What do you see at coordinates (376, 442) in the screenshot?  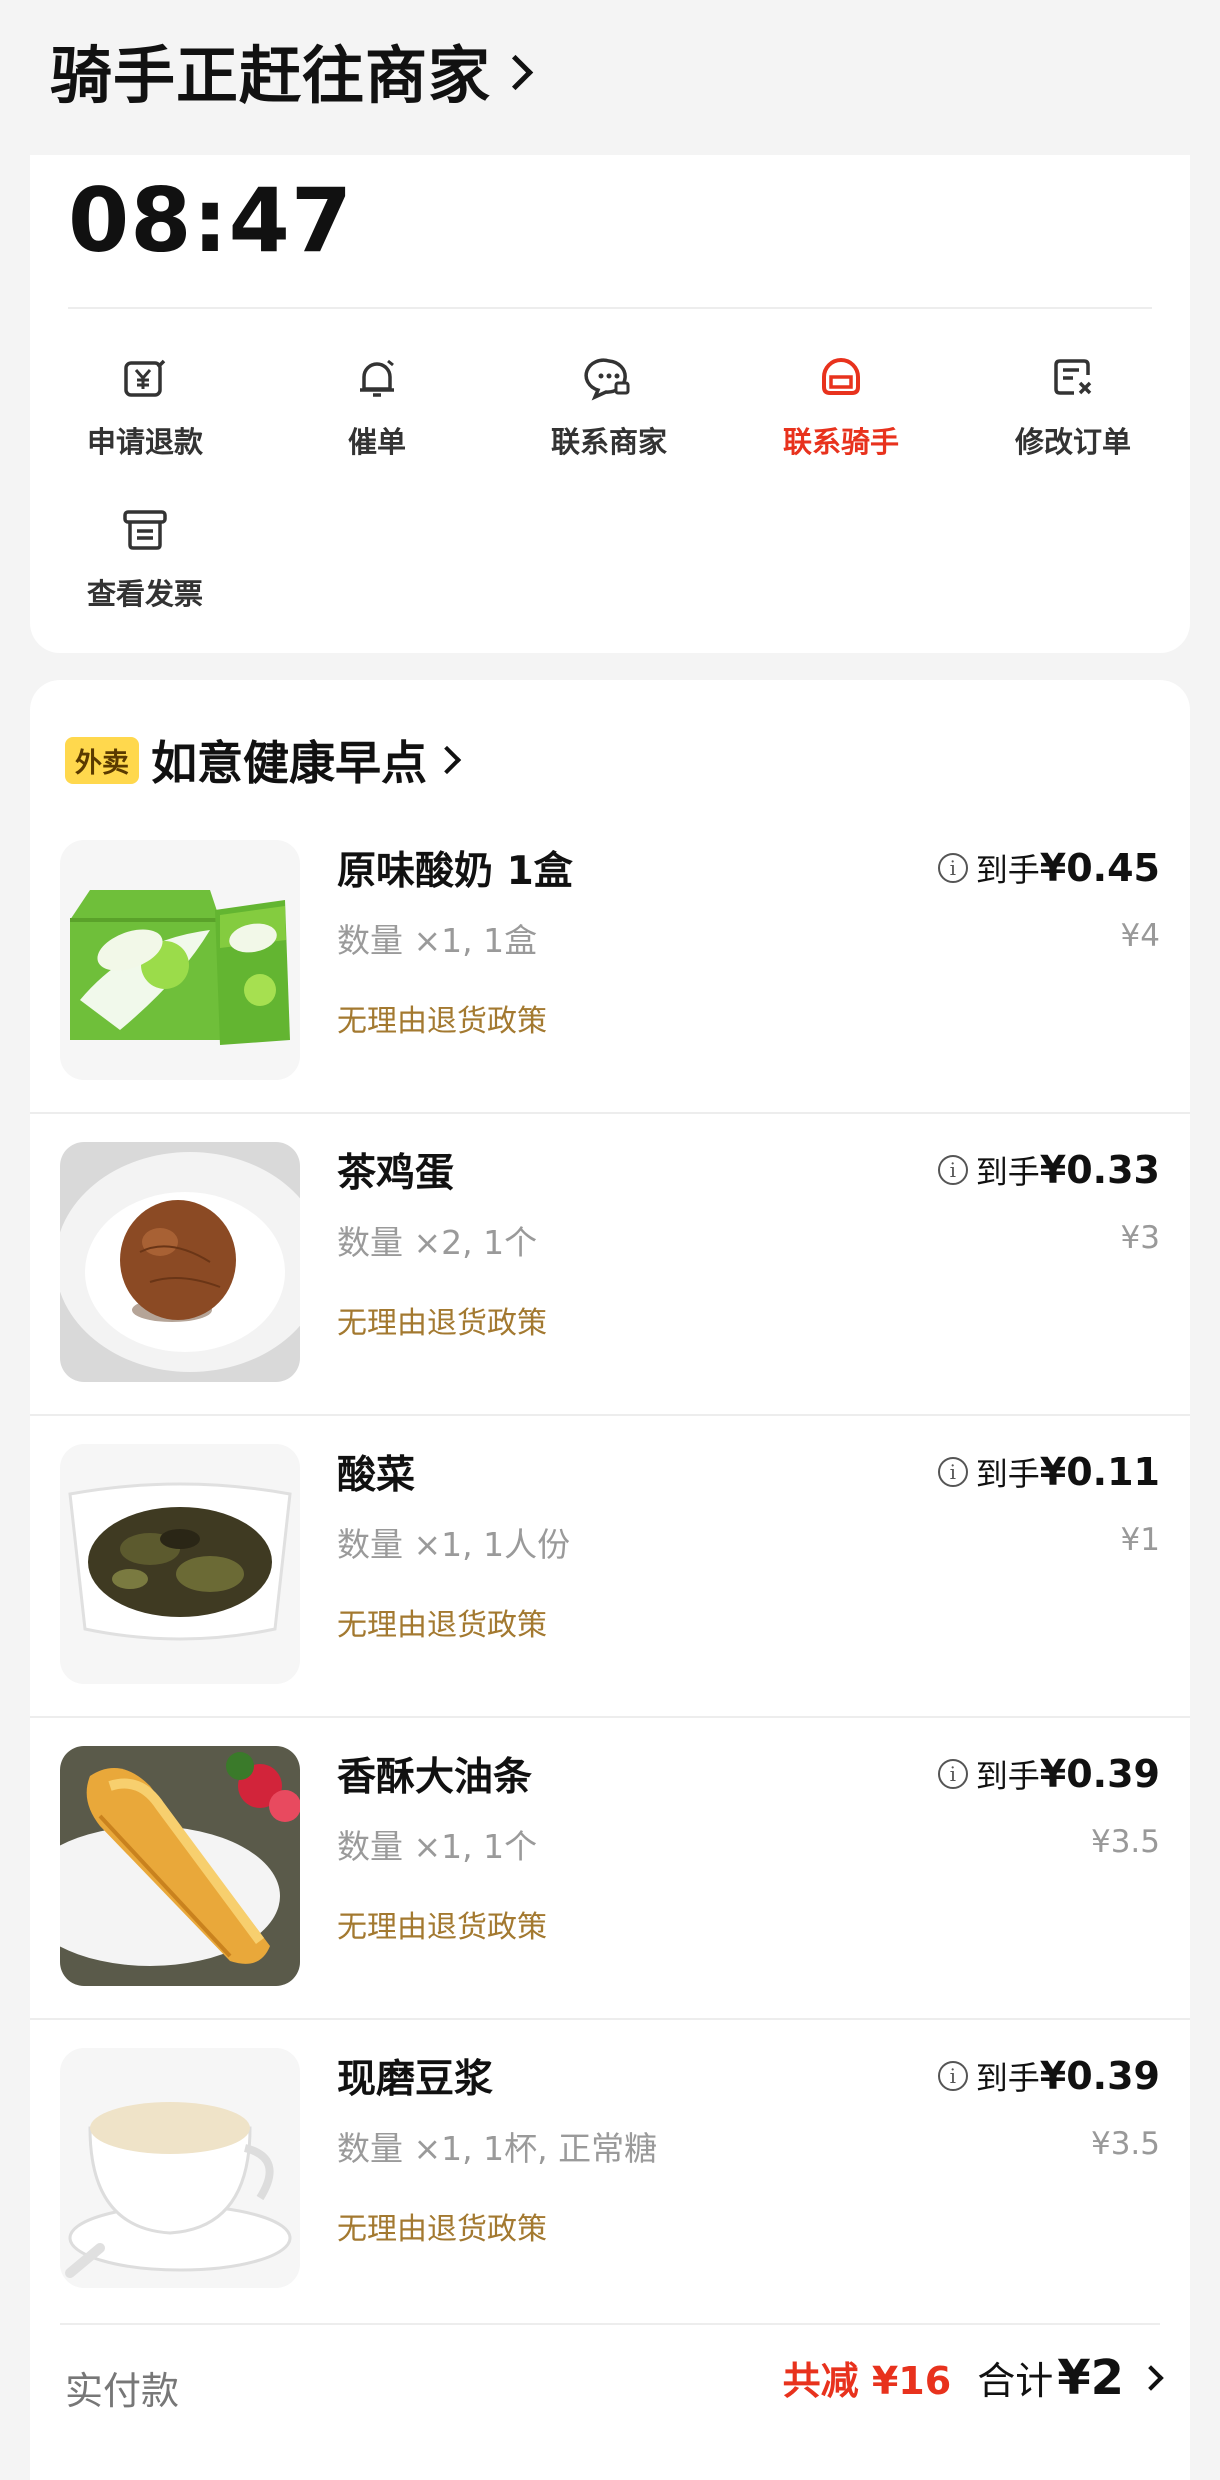 I see `action-label: 催单` at bounding box center [376, 442].